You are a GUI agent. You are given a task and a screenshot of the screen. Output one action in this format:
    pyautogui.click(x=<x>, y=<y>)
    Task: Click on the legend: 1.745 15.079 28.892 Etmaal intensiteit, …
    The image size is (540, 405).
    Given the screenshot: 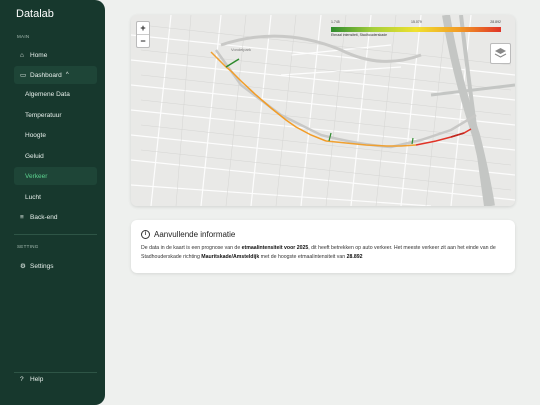 What is the action you would take?
    pyautogui.click(x=416, y=30)
    